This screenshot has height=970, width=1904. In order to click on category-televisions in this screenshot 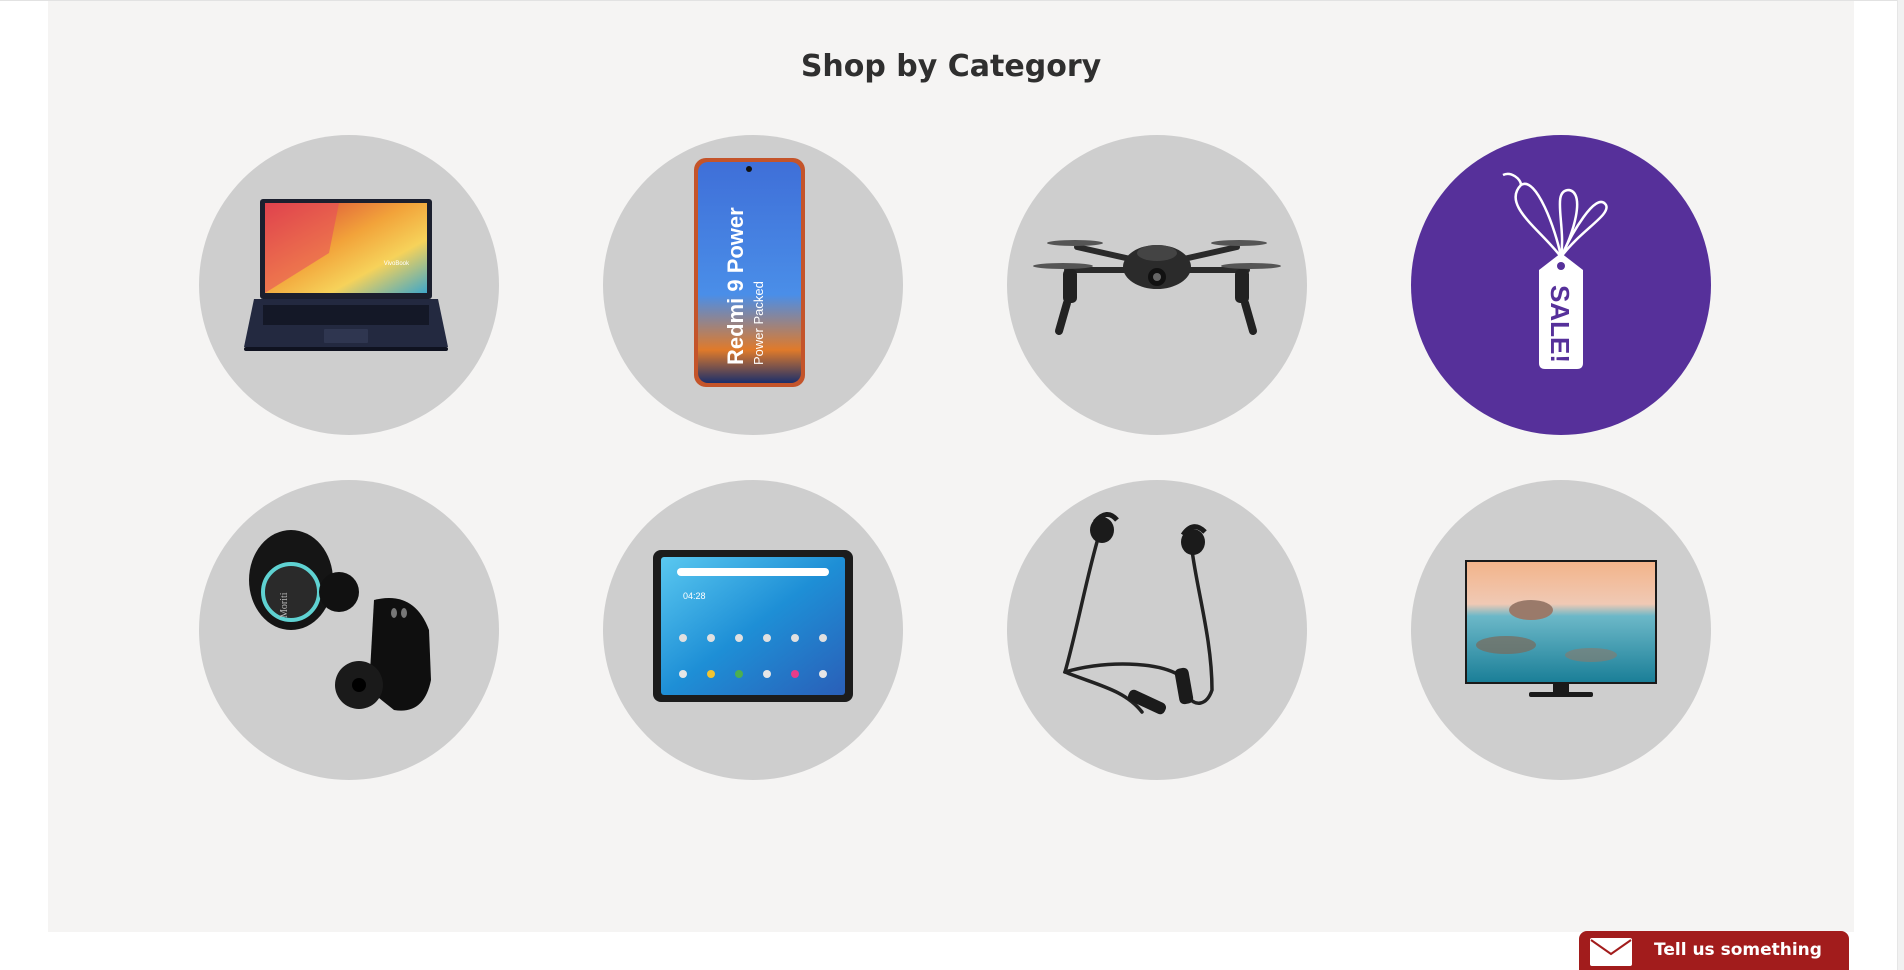, I will do `click(1561, 630)`.